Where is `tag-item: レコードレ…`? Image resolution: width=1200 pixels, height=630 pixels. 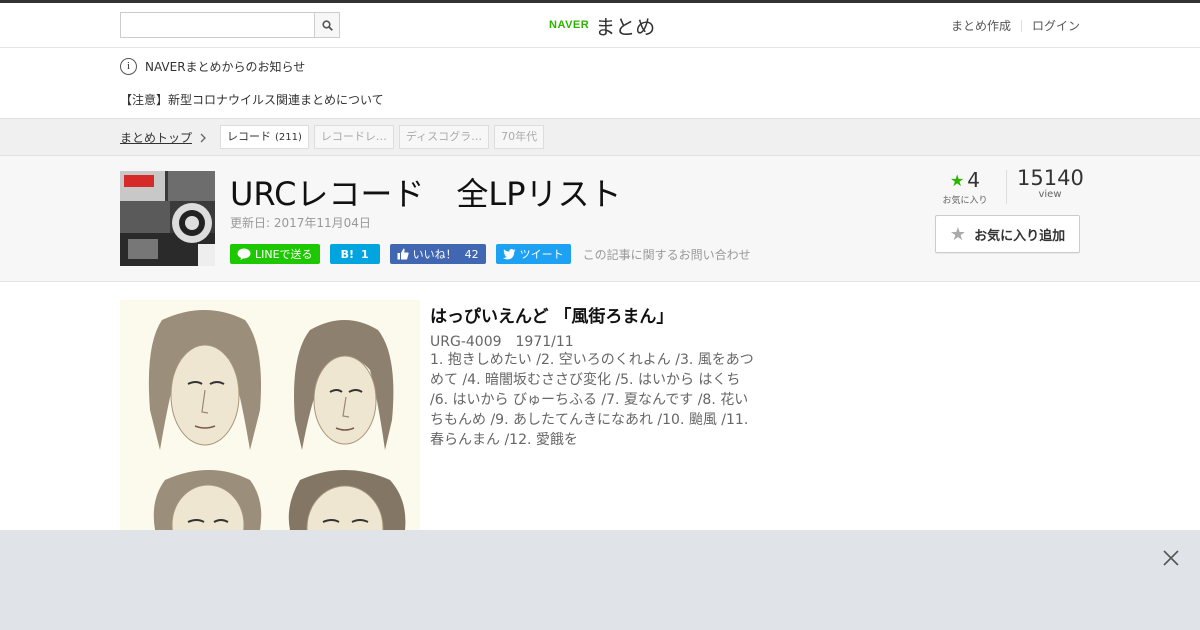 tag-item: レコードレ… is located at coordinates (353, 137).